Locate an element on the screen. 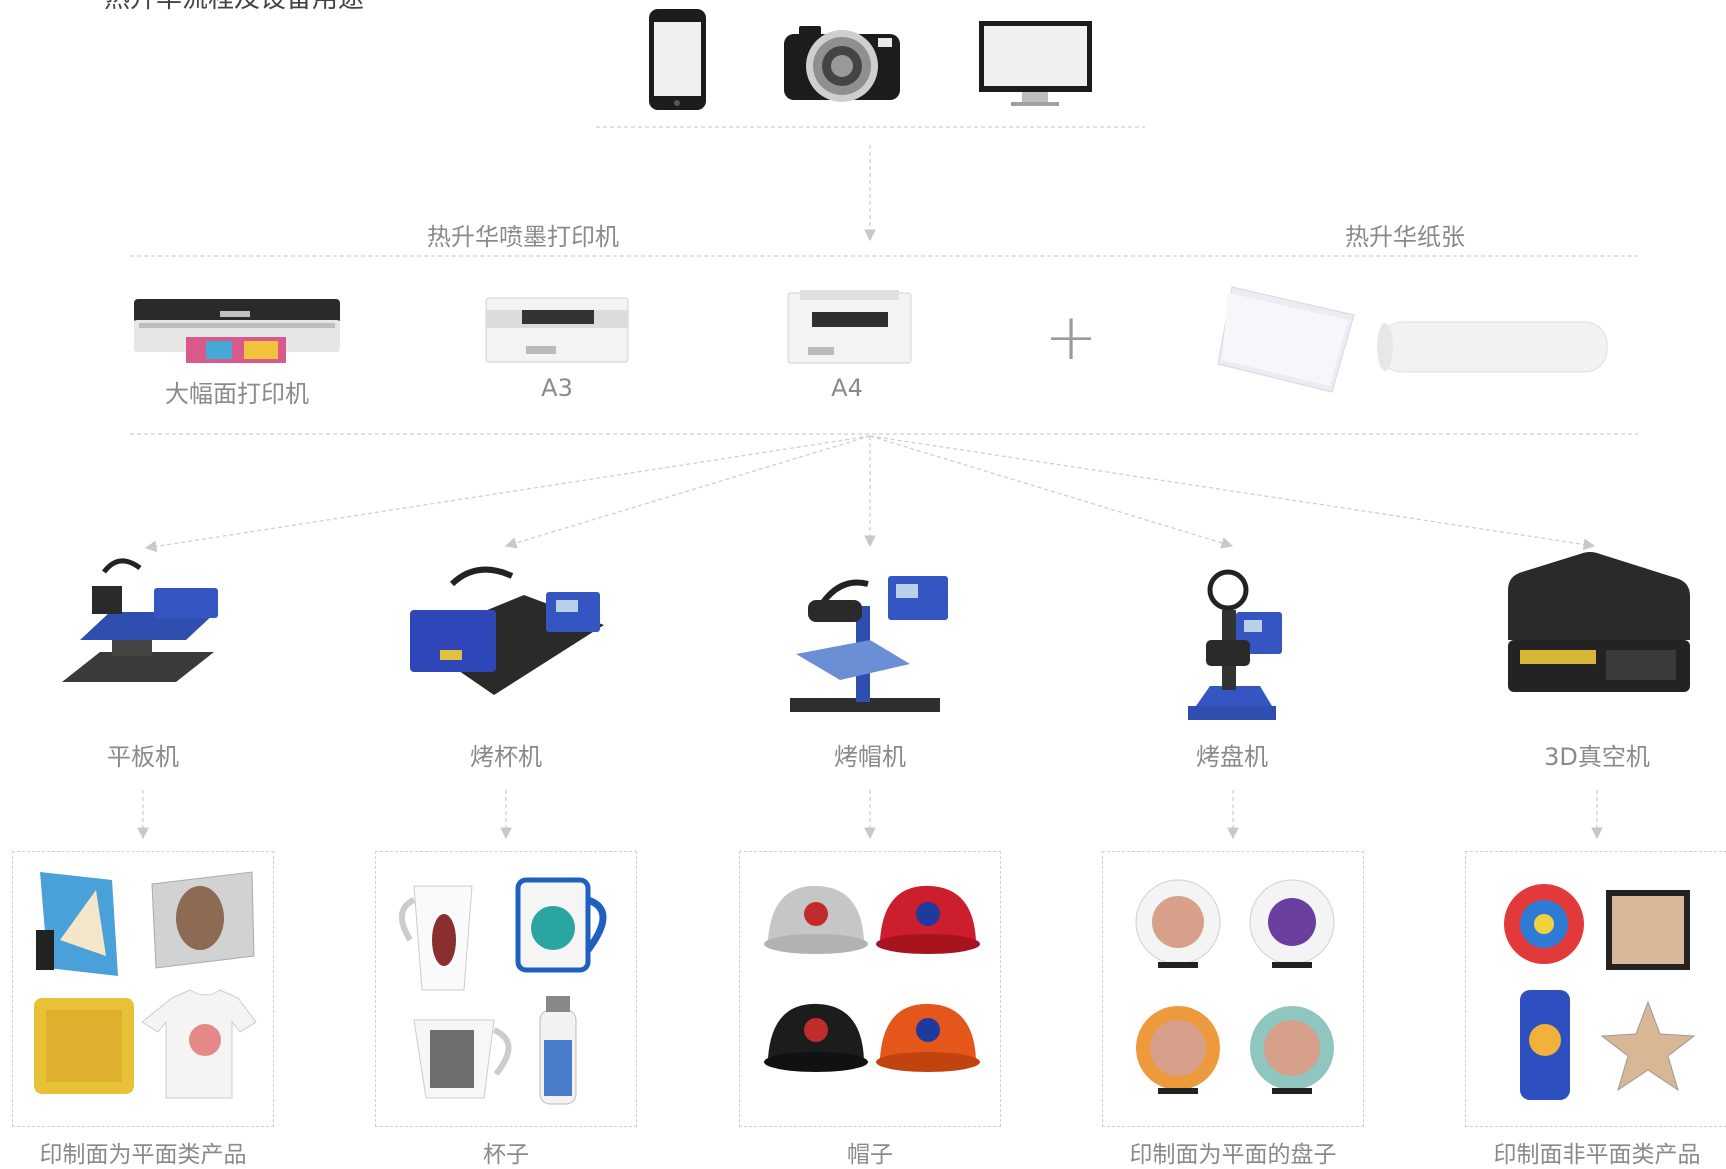  latte-mug-icon is located at coordinates (436, 938).